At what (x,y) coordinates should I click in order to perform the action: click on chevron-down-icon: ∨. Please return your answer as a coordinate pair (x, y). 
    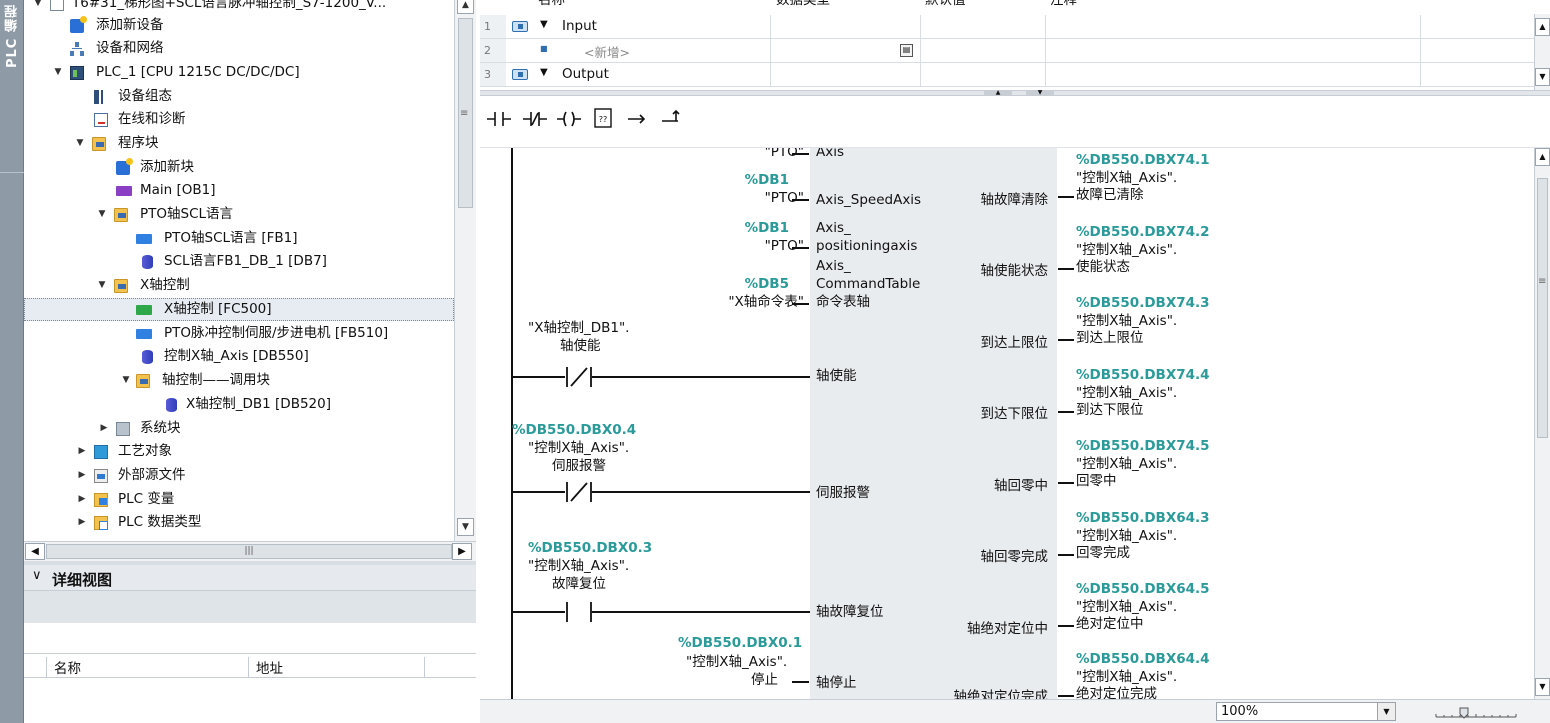
    Looking at the image, I should click on (37, 575).